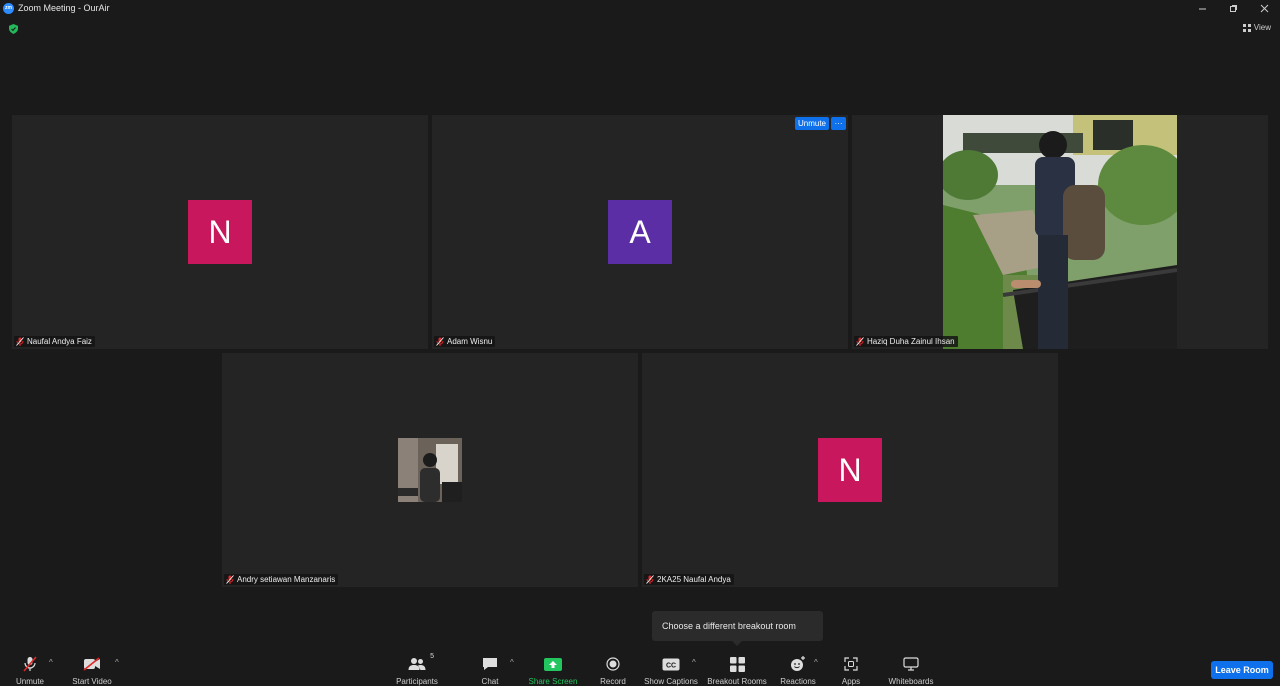  I want to click on minimize-icon, so click(1202, 8).